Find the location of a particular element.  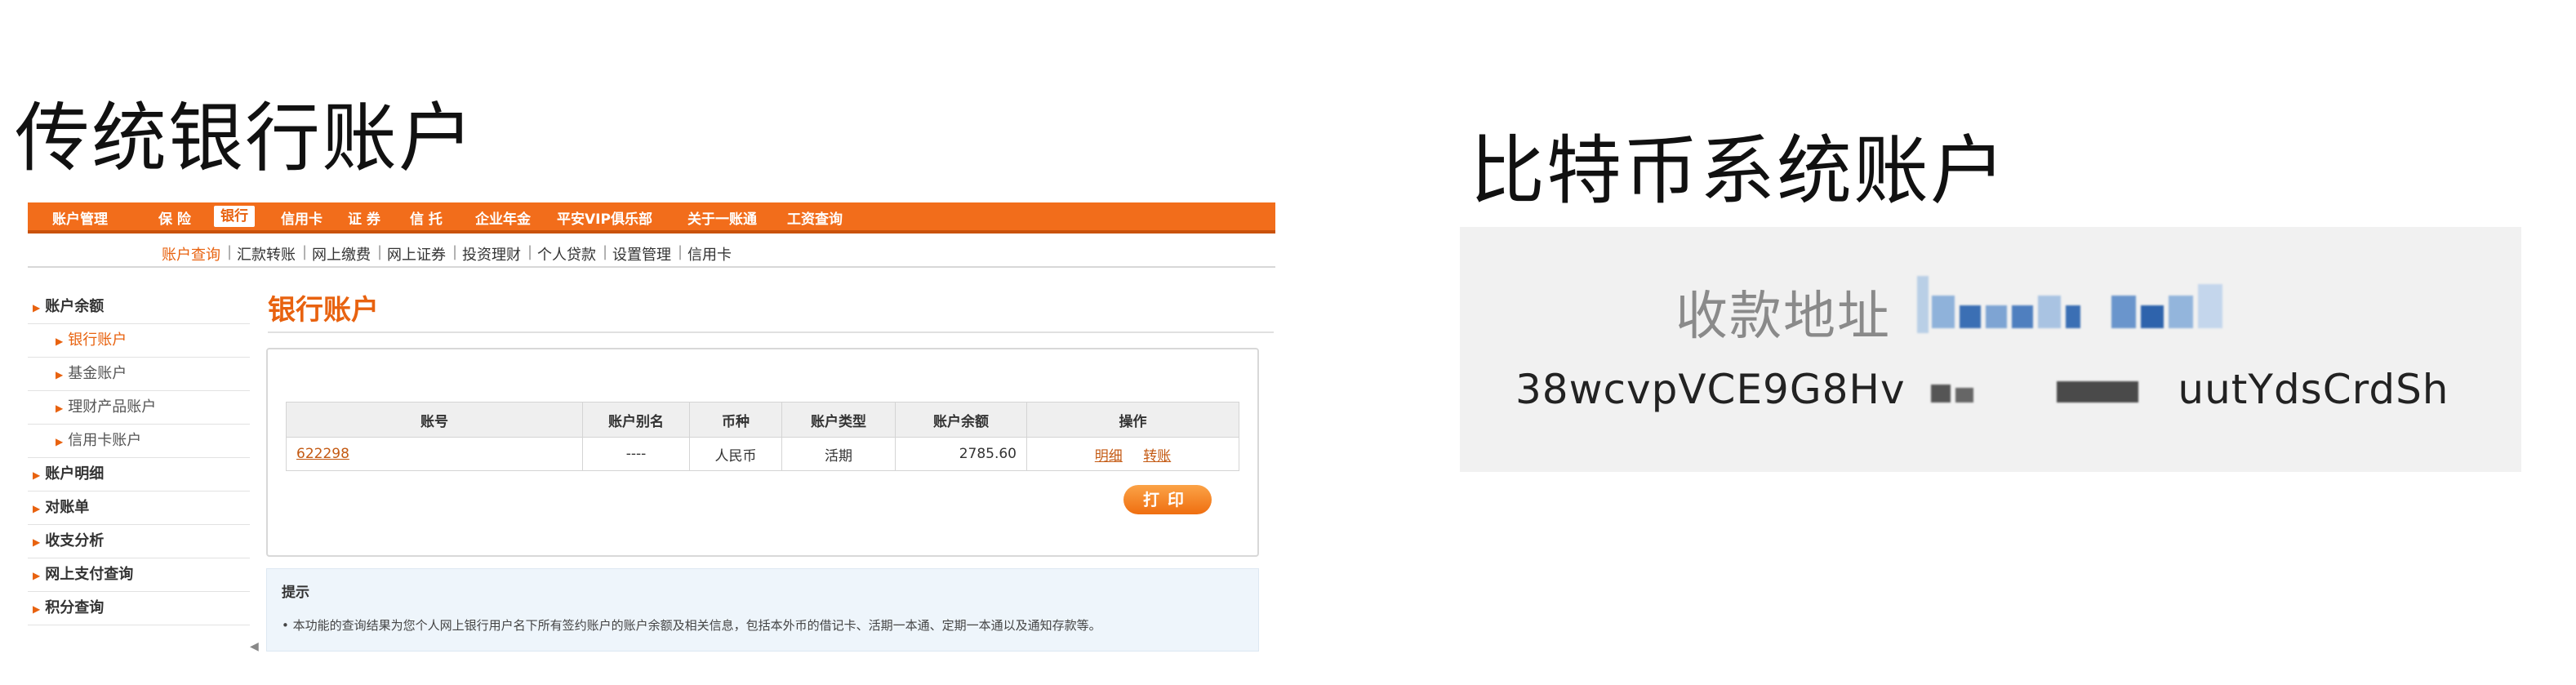

account-alias: ---- is located at coordinates (636, 454).